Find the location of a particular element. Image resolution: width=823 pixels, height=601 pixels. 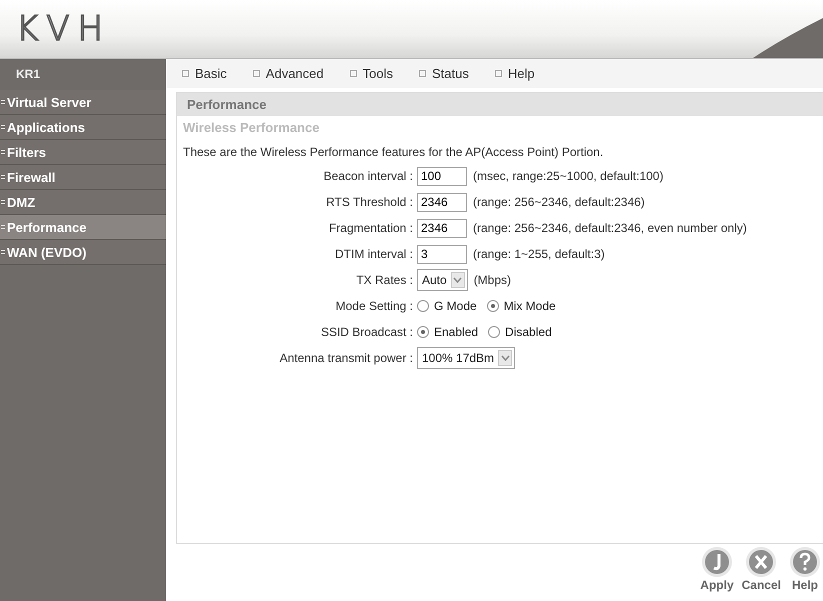

input-field: 100 is located at coordinates (442, 176).